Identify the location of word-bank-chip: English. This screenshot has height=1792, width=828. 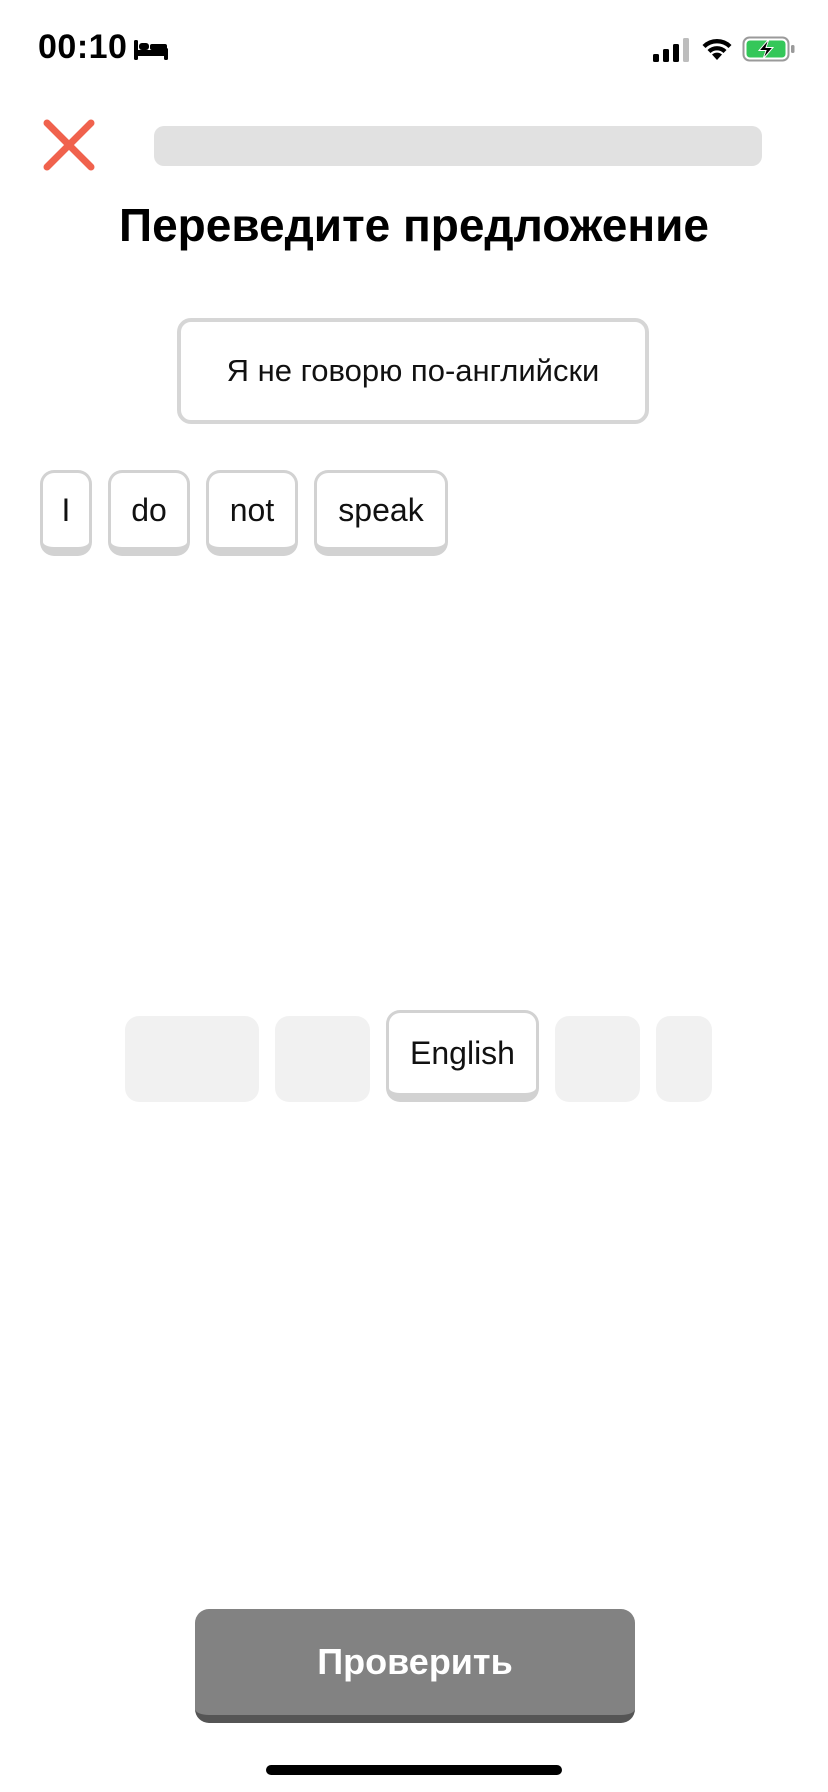
(462, 1056).